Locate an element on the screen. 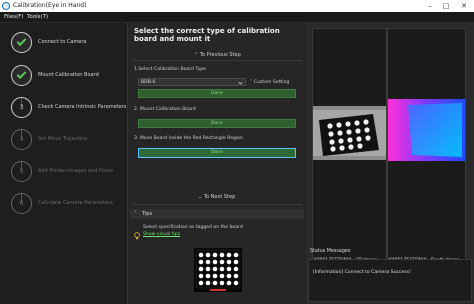 This screenshot has height=304, width=474. step-mount-board: Mount Calibration Board is located at coordinates (64, 75).